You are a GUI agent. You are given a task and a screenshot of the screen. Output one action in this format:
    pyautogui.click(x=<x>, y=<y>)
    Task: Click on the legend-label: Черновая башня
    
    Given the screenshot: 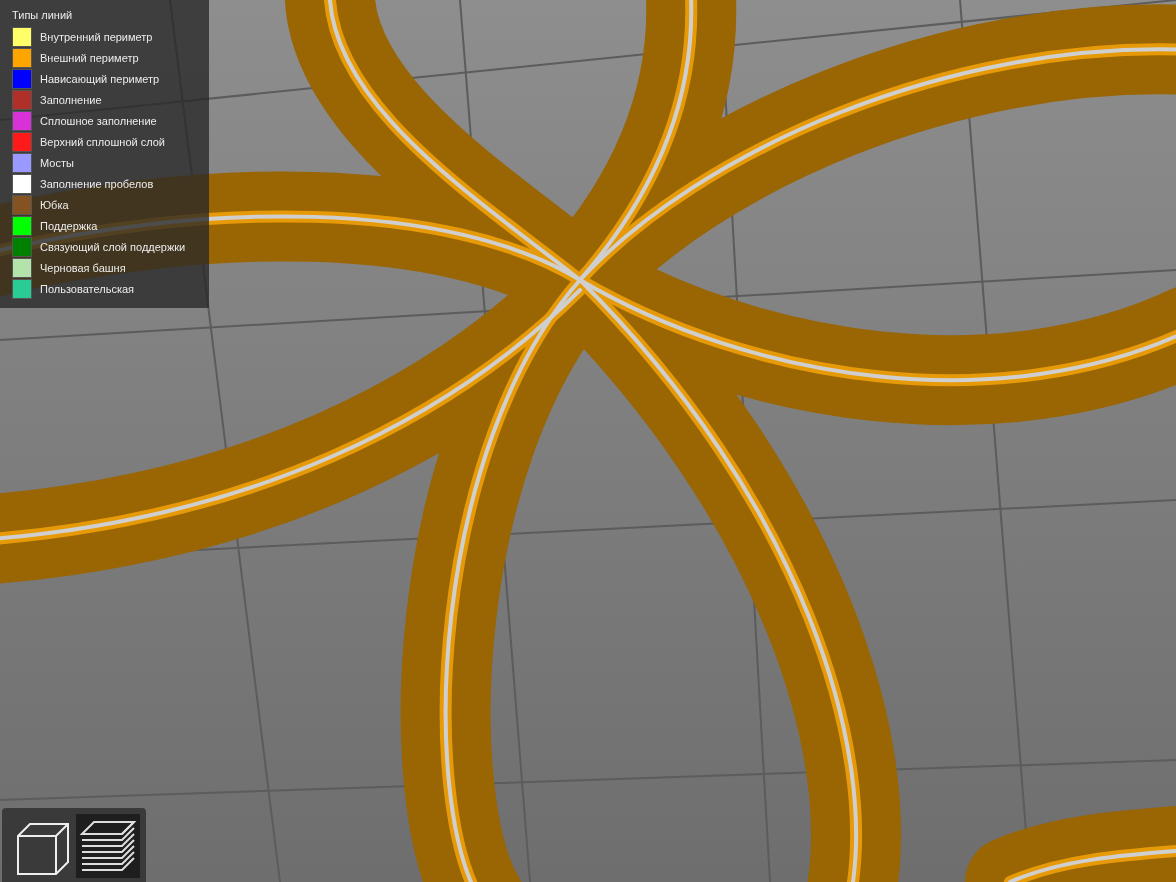 What is the action you would take?
    pyautogui.click(x=83, y=268)
    